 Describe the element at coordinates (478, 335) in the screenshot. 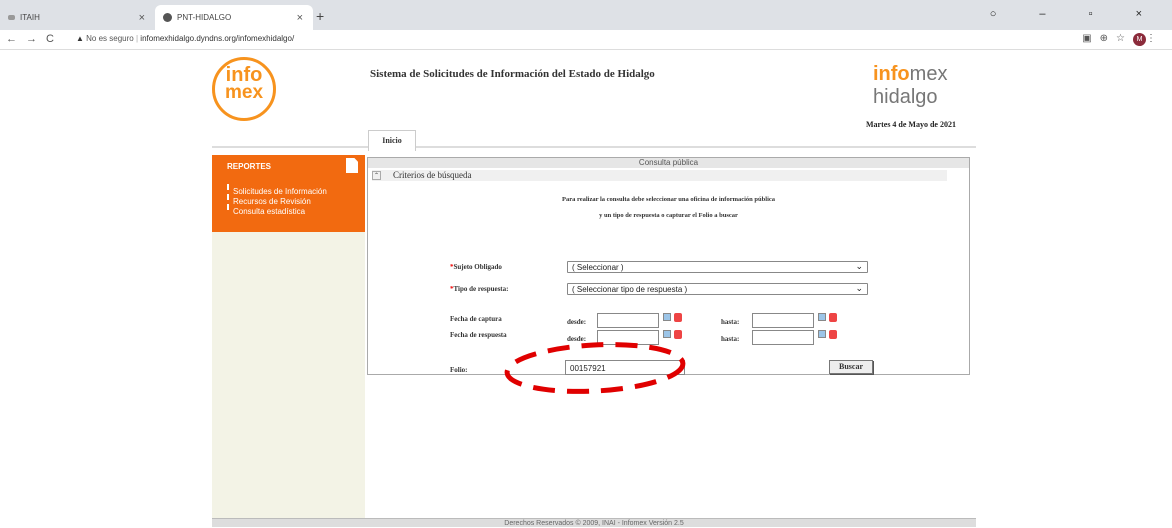

I see `fecha-respuesta-label: Fecha de respuesta` at that location.